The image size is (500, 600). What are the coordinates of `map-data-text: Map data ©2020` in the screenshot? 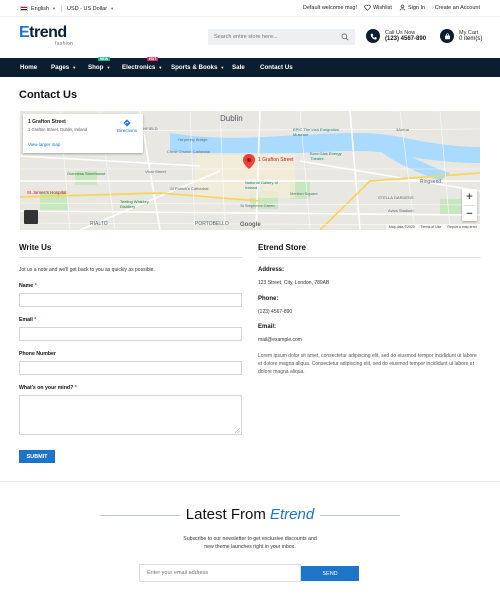 It's located at (401, 227).